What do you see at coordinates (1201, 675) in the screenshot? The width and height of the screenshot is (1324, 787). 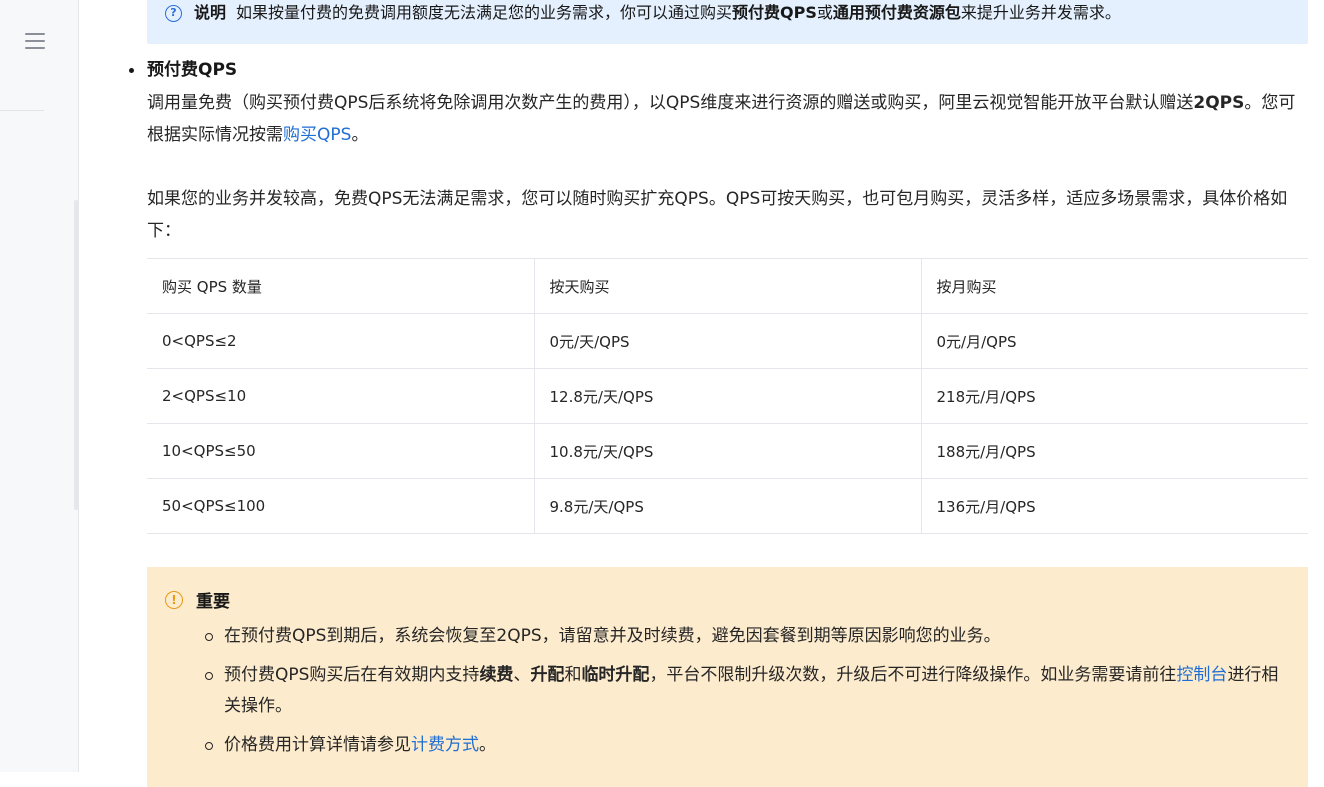 I see `console-link: 控制台` at bounding box center [1201, 675].